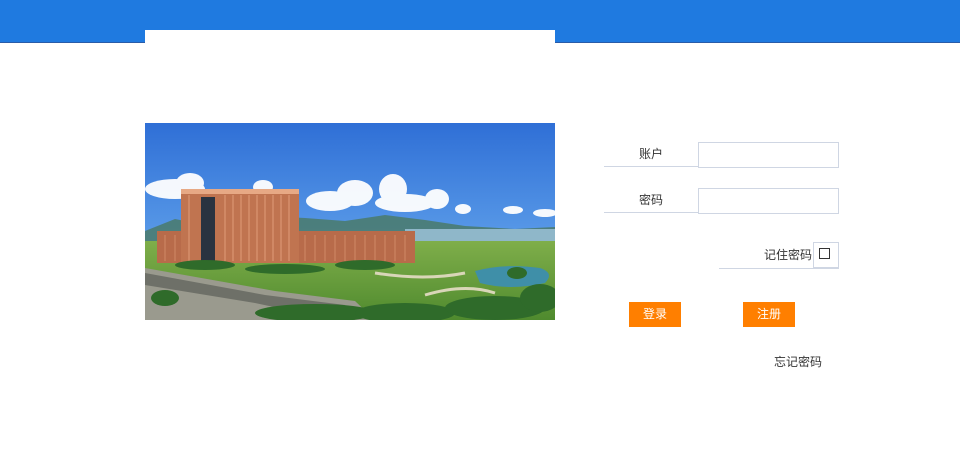  I want to click on logo-banner-area, so click(350, 37).